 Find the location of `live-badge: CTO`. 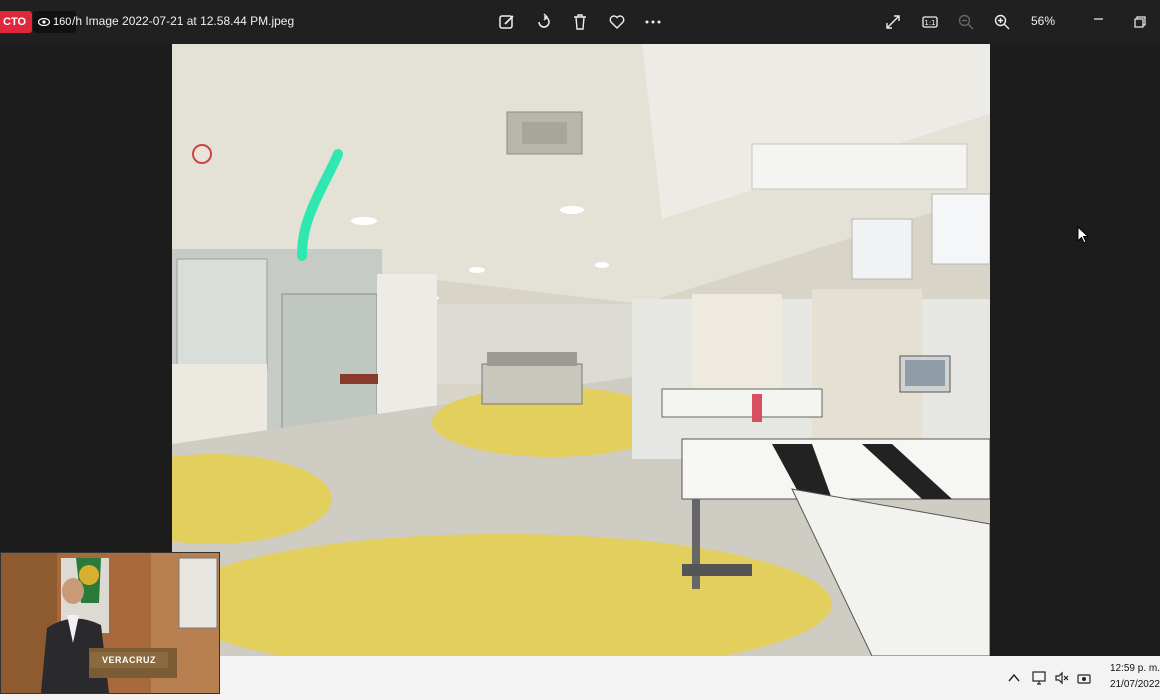

live-badge: CTO is located at coordinates (16, 22).